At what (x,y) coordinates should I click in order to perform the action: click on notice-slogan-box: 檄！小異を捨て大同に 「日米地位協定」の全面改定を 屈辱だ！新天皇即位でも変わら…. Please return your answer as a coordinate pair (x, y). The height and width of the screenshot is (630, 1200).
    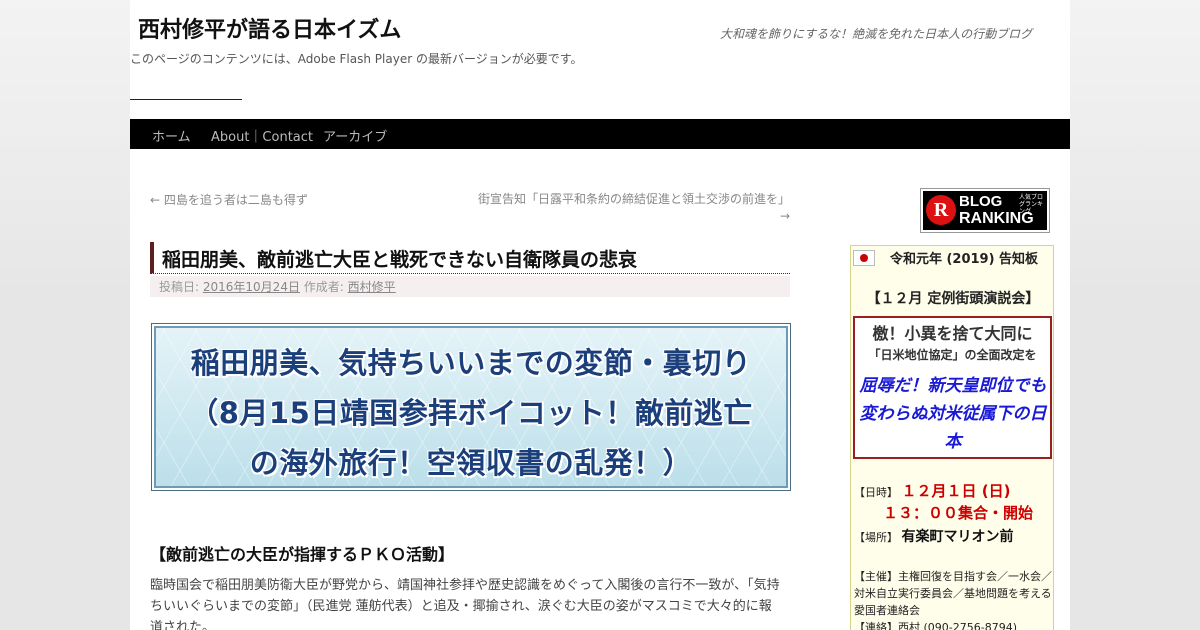
    Looking at the image, I should click on (952, 387).